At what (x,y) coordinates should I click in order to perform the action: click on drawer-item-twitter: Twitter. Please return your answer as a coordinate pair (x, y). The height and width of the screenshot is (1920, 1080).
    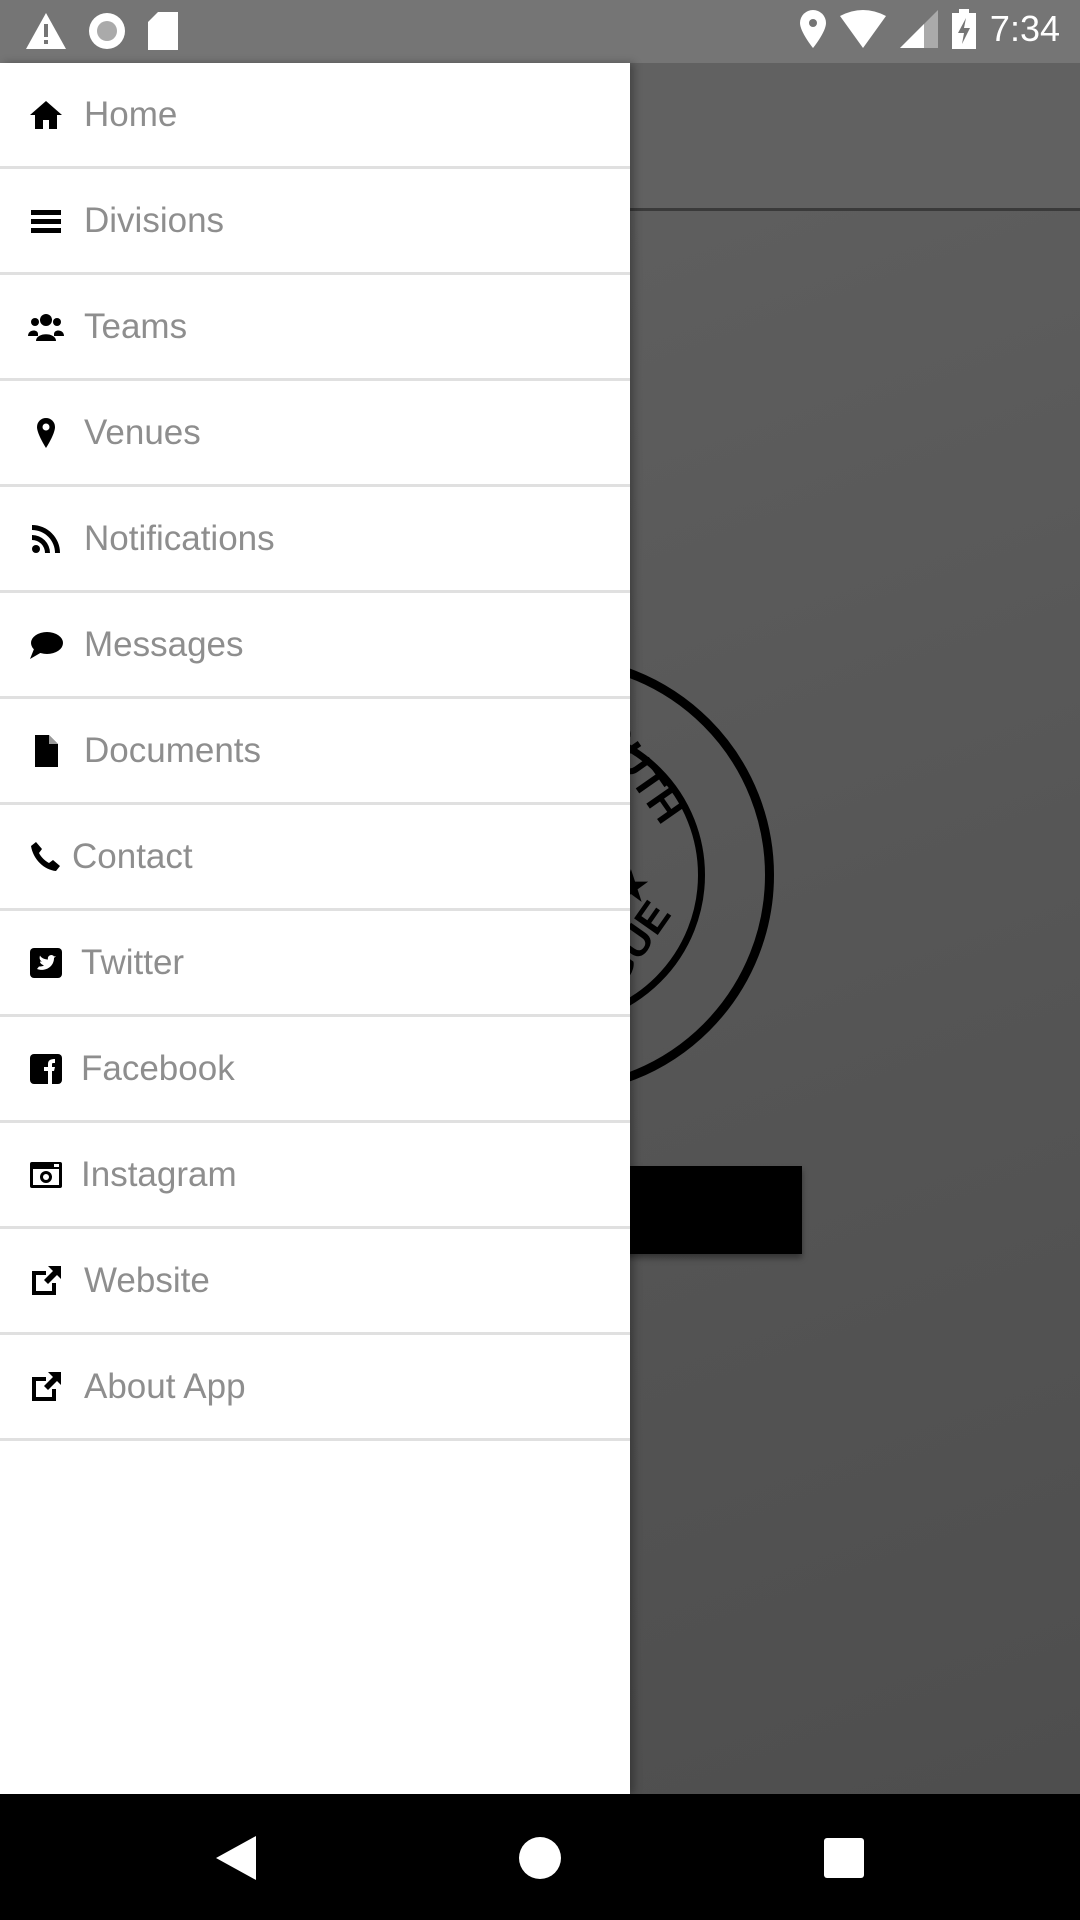
    Looking at the image, I should click on (315, 964).